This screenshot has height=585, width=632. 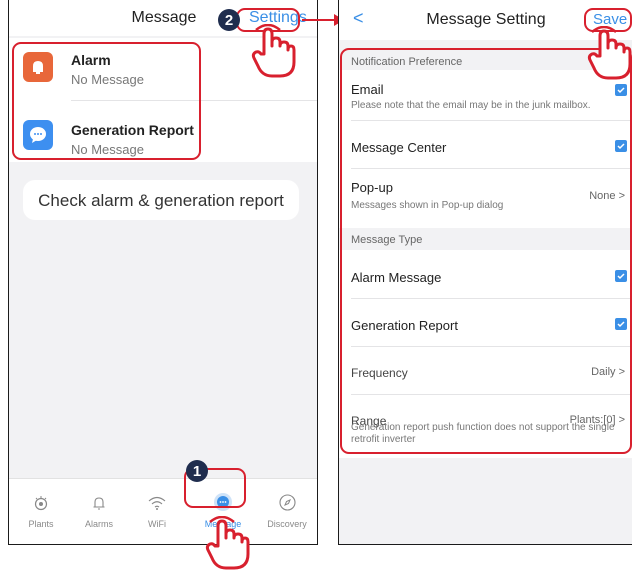 I want to click on step-badge-2: 2, so click(x=229, y=20).